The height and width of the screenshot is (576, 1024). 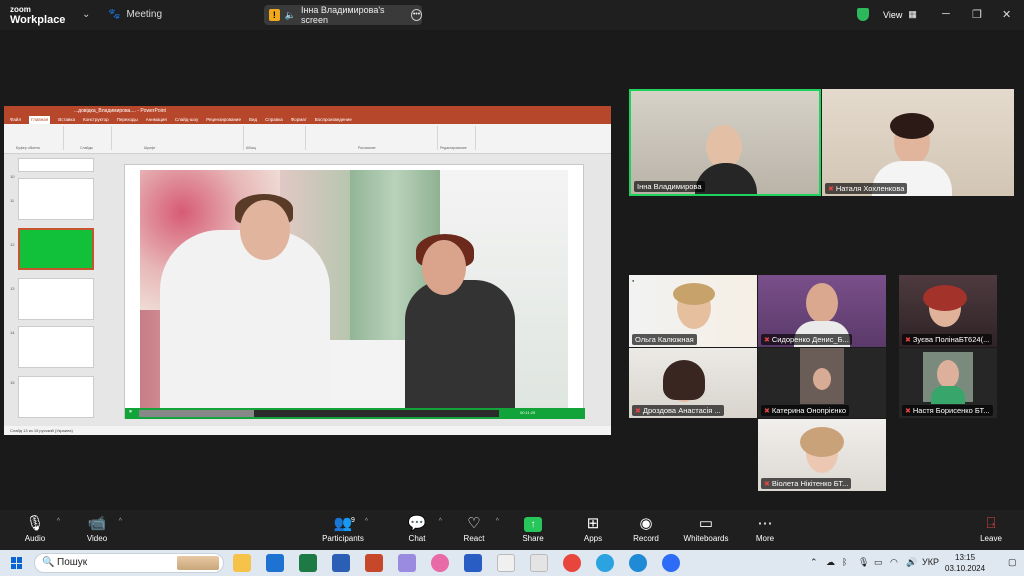 What do you see at coordinates (274, 119) in the screenshot?
I see `ppt-tab: Справка` at bounding box center [274, 119].